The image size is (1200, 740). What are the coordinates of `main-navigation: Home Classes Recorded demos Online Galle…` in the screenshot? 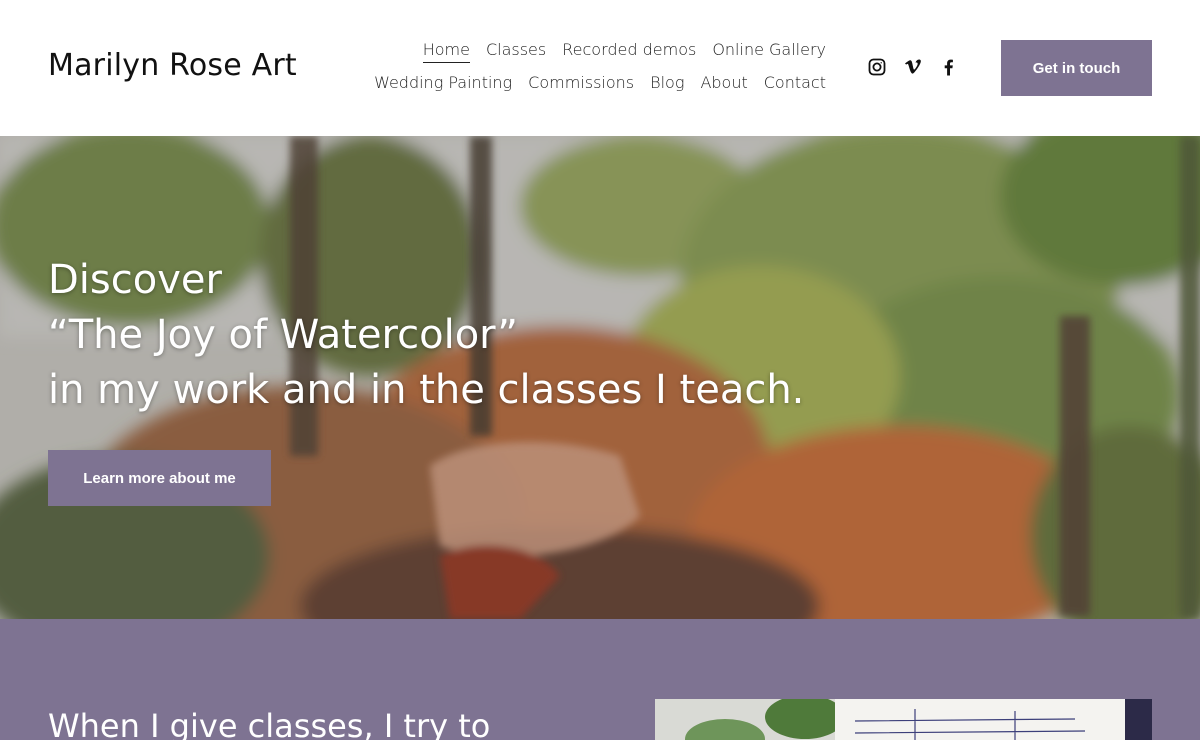 It's located at (591, 66).